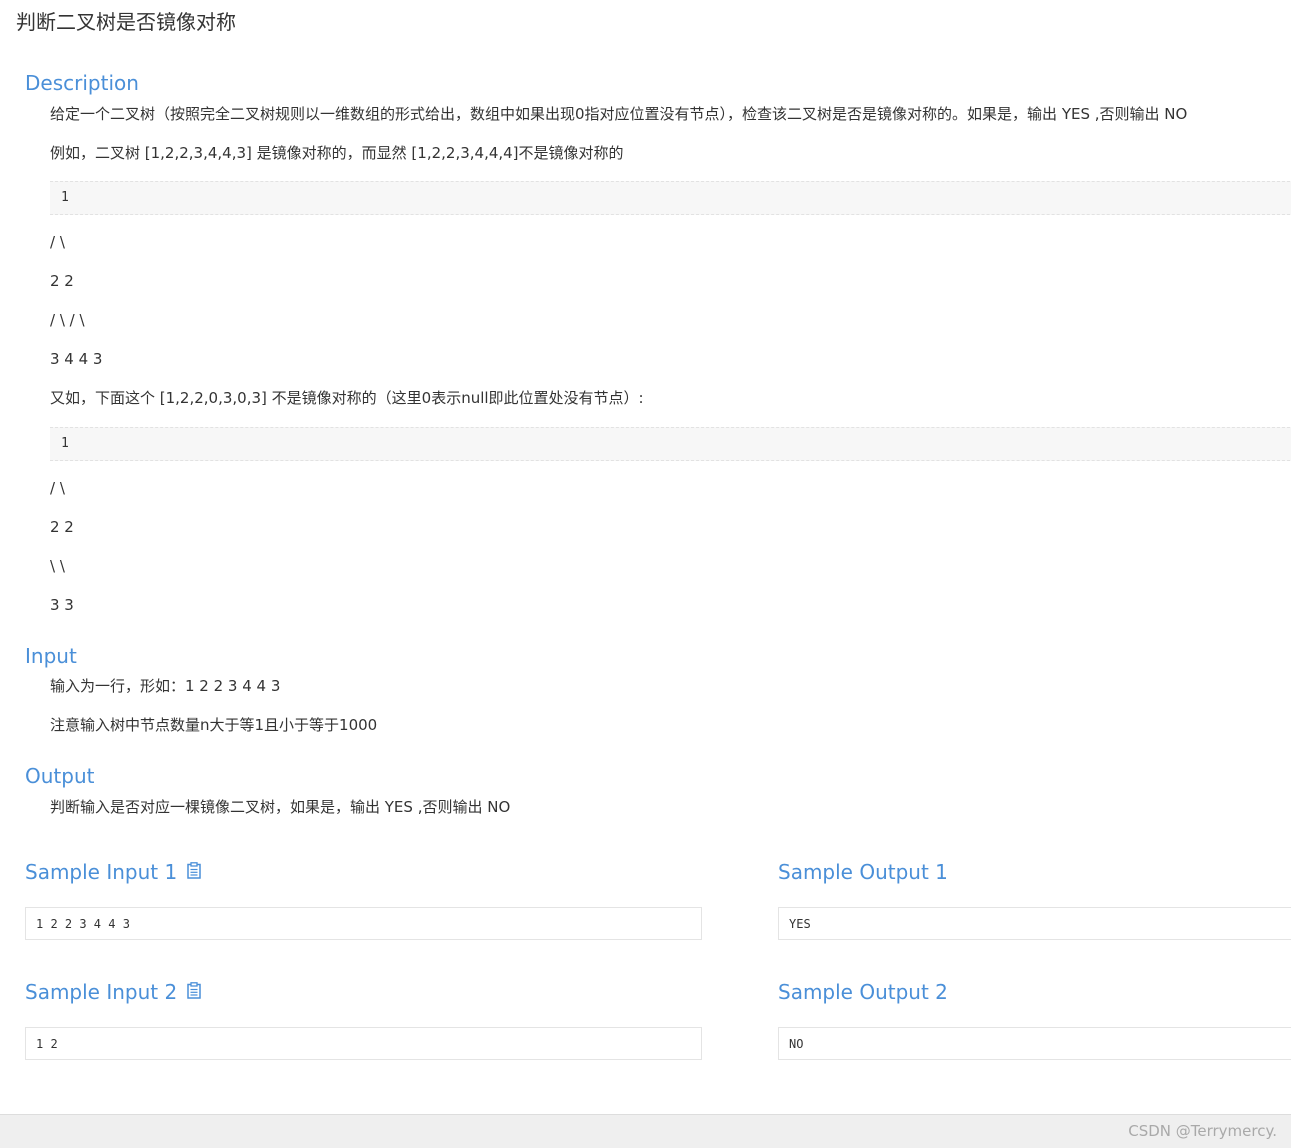 The image size is (1291, 1148). What do you see at coordinates (363, 923) in the screenshot?
I see `sample-input-1-box: 1 2 2 3 4 4 3` at bounding box center [363, 923].